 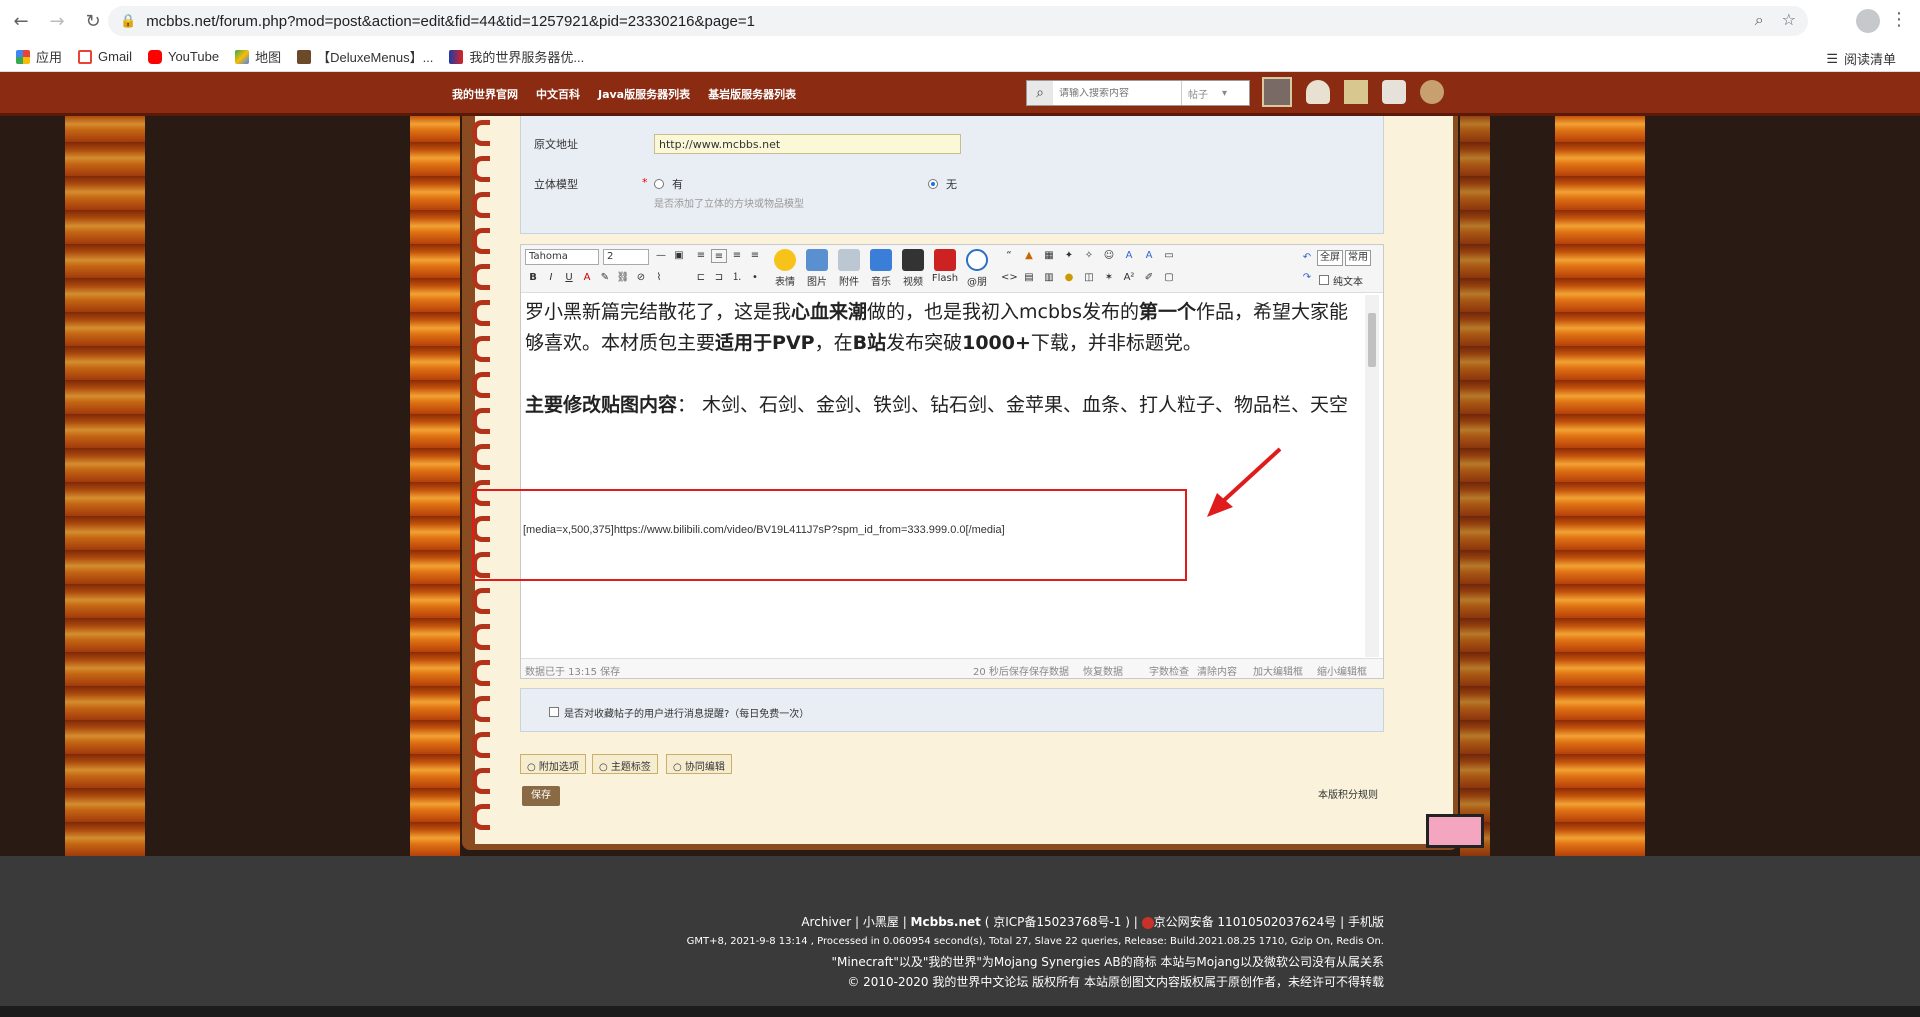 What do you see at coordinates (1049, 278) in the screenshot?
I see `index-icon: ▥` at bounding box center [1049, 278].